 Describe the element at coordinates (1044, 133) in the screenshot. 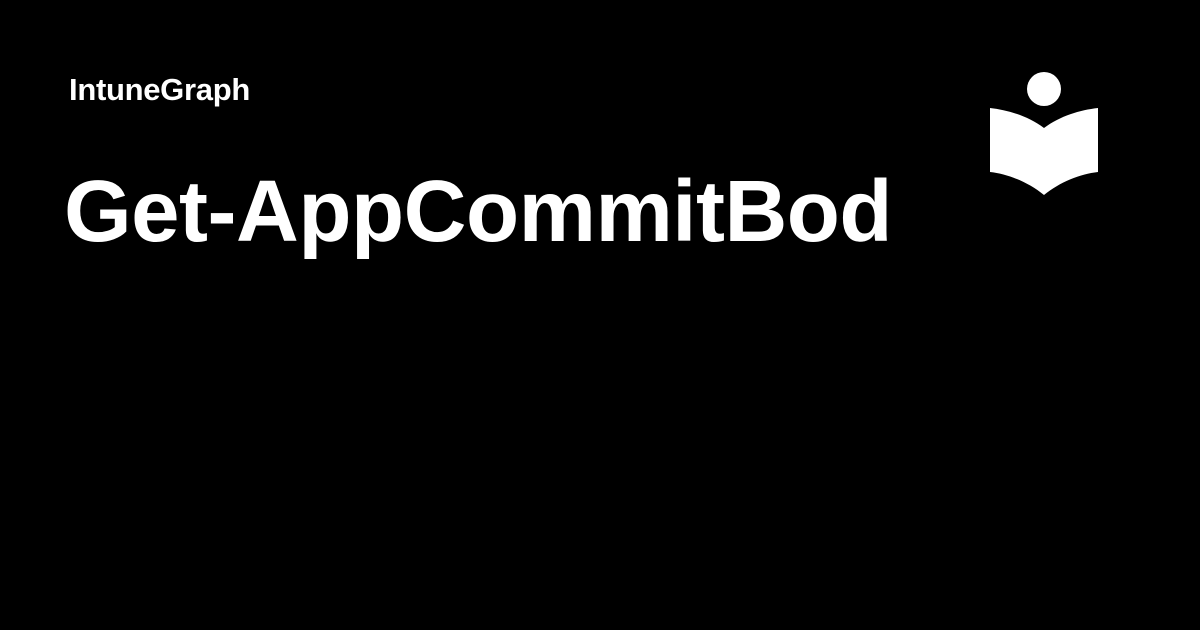

I see `reader-book-icon` at that location.